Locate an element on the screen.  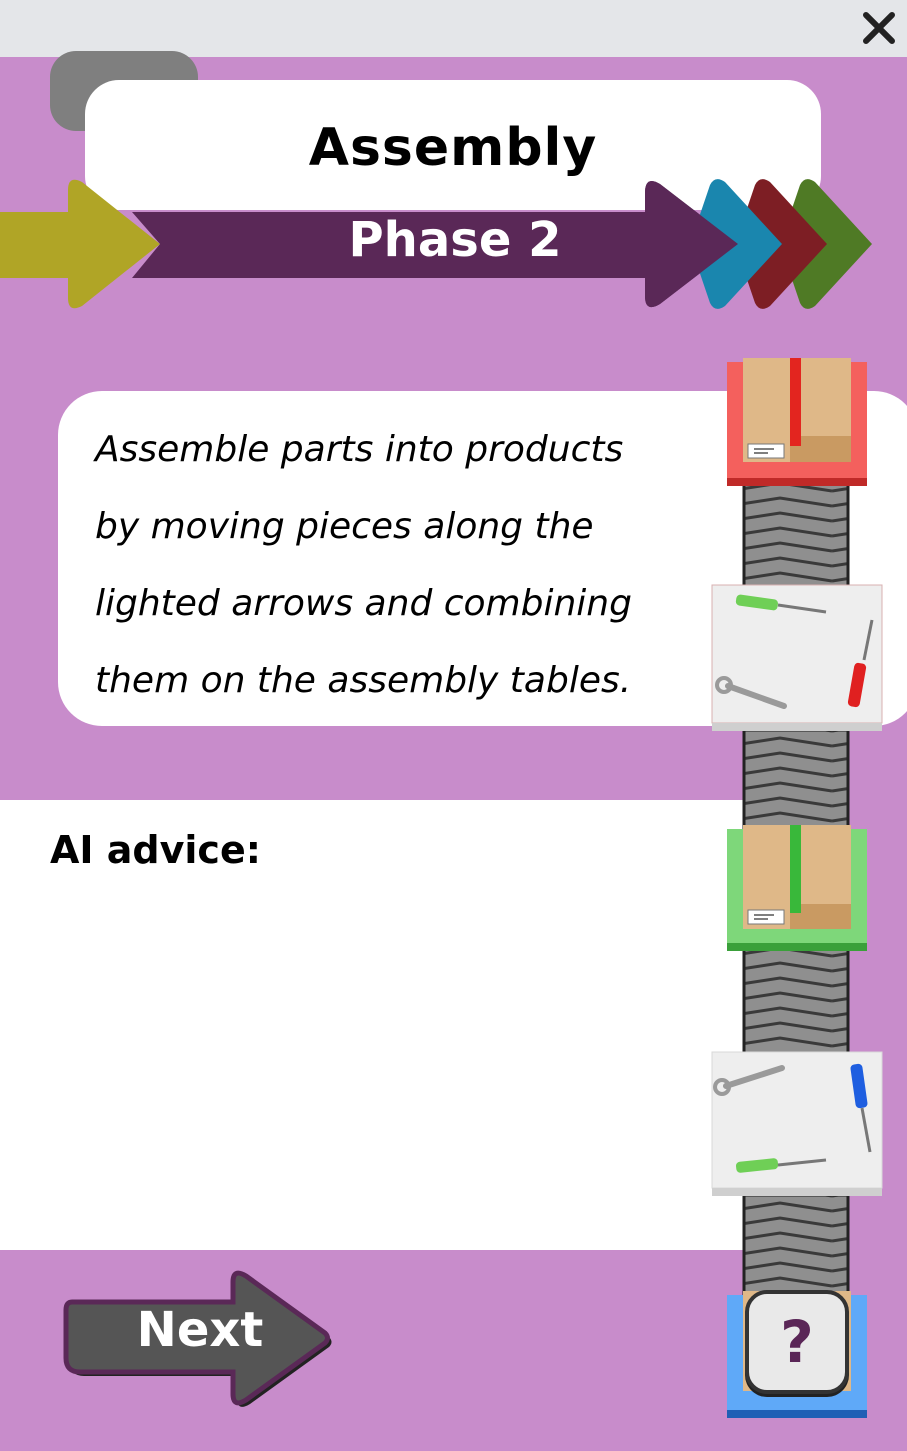
description-line: Assemble parts into products is located at coordinates (359, 449).